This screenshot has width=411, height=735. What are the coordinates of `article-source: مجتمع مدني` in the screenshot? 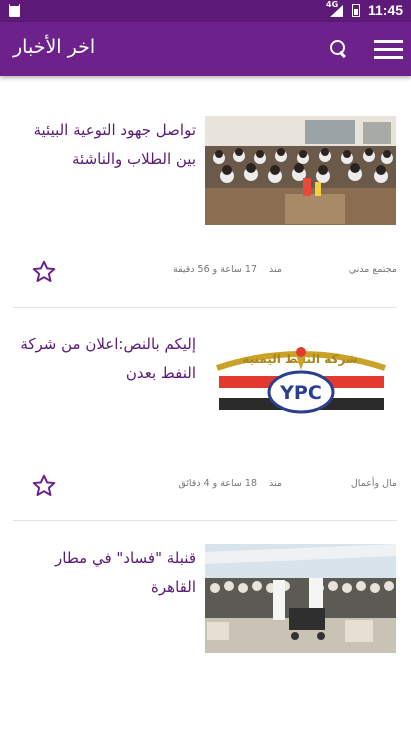 It's located at (373, 269).